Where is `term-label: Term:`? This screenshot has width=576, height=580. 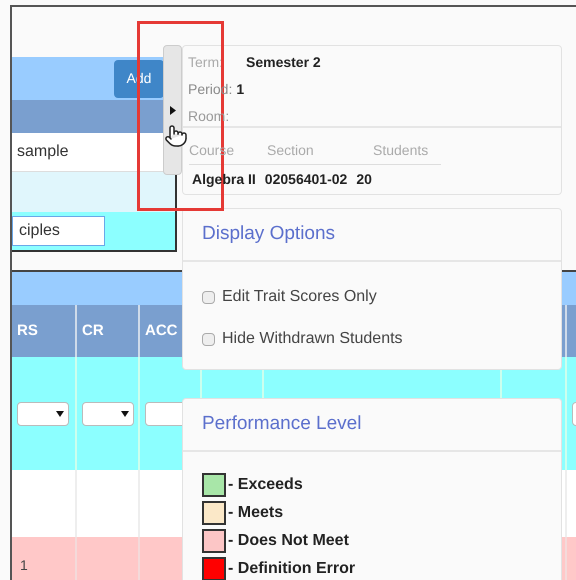
term-label: Term: is located at coordinates (206, 62).